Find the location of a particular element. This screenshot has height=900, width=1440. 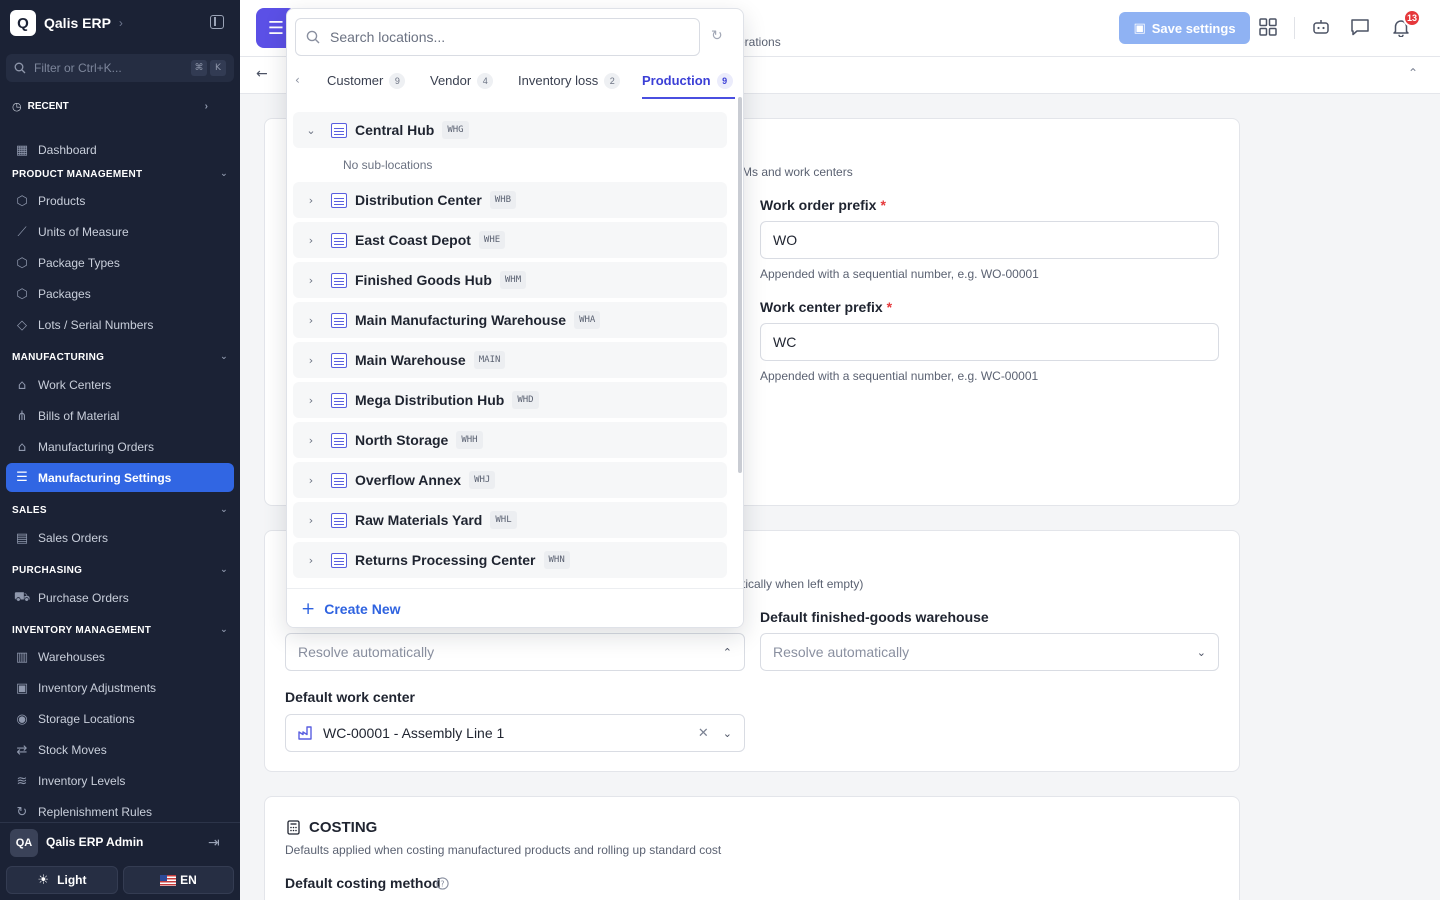

avatar: QA is located at coordinates (24, 843).